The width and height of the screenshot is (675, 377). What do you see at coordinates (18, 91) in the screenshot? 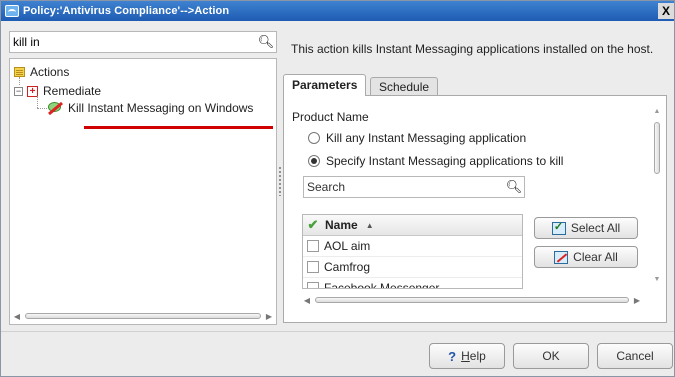
I see `collapse-icon: −` at bounding box center [18, 91].